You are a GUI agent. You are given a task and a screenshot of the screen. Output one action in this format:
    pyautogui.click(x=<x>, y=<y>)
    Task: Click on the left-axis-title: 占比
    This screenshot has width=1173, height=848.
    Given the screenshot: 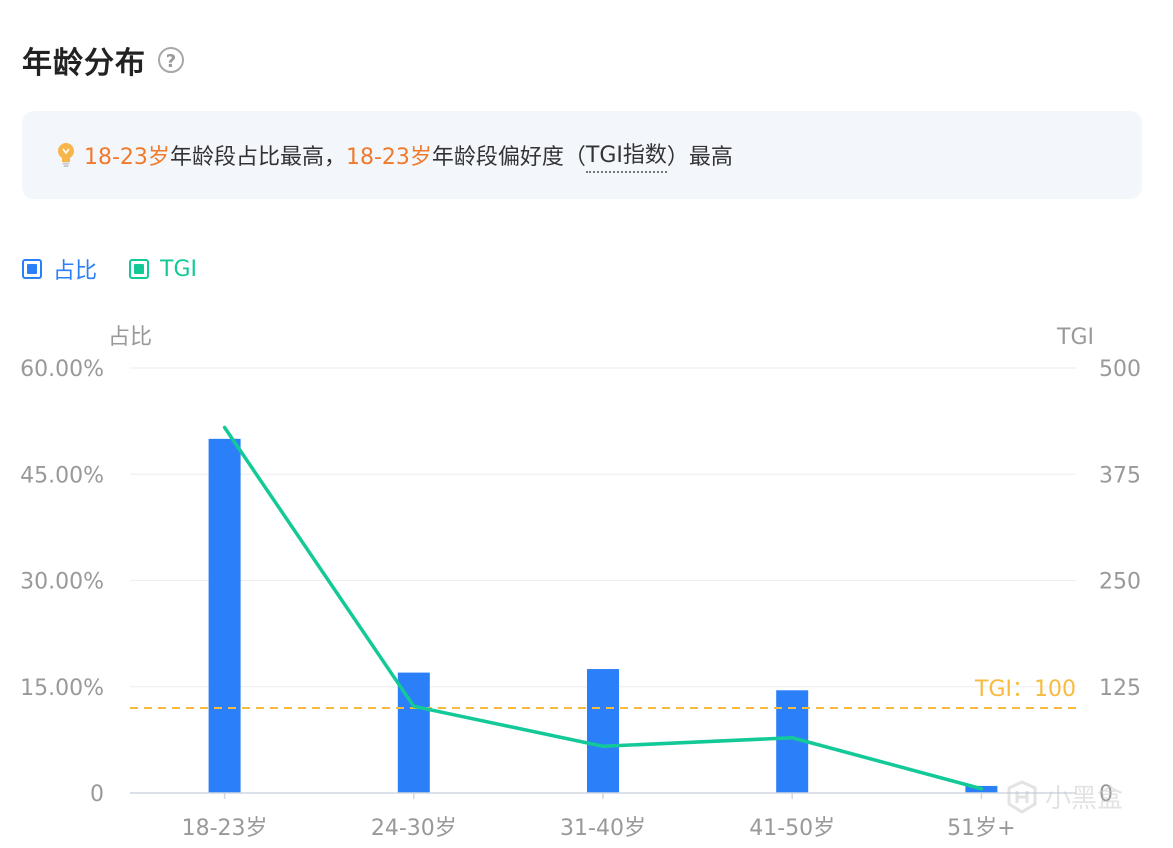 What is the action you would take?
    pyautogui.click(x=130, y=337)
    